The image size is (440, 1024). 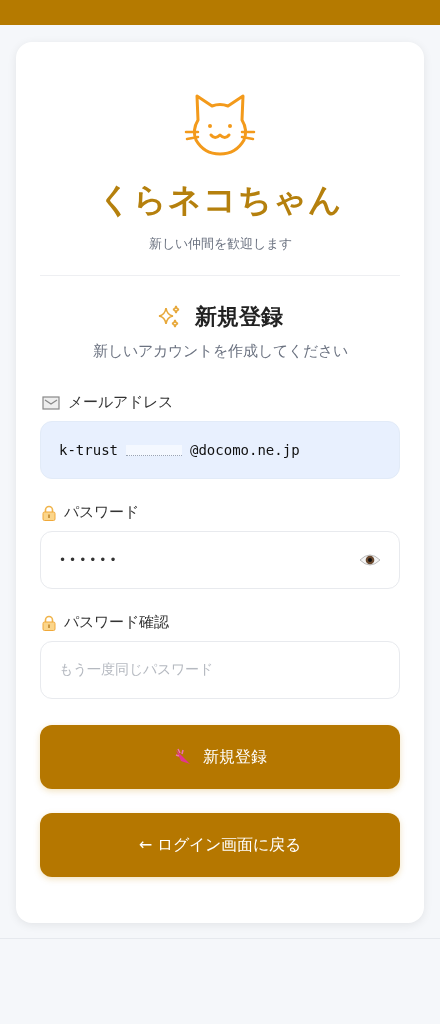 I want to click on cat-icon, so click(x=220, y=125).